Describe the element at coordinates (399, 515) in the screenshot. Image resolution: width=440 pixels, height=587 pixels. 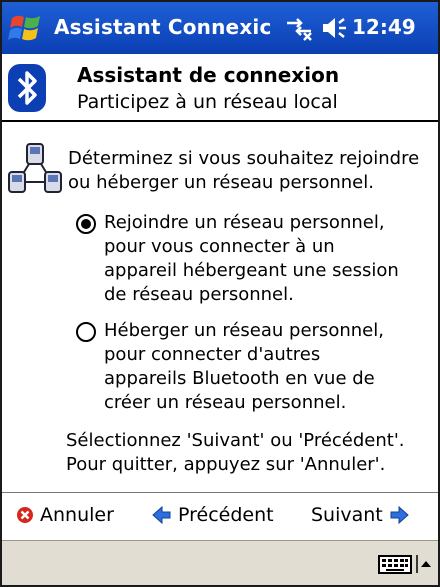
I see `arrow-right-icon` at that location.